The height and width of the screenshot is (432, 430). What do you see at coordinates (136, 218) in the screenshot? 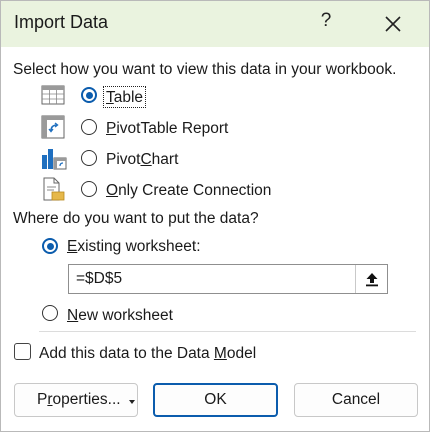
I see `location-section-heading: Where do you want to put the data?` at bounding box center [136, 218].